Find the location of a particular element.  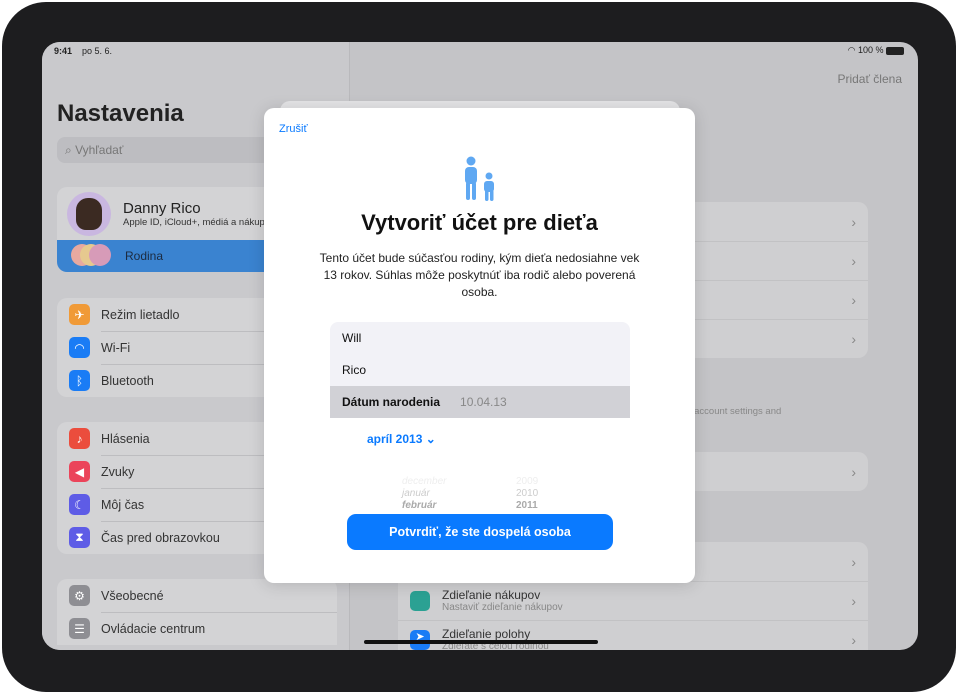

status-battery: ◠ 100 % is located at coordinates (876, 50).